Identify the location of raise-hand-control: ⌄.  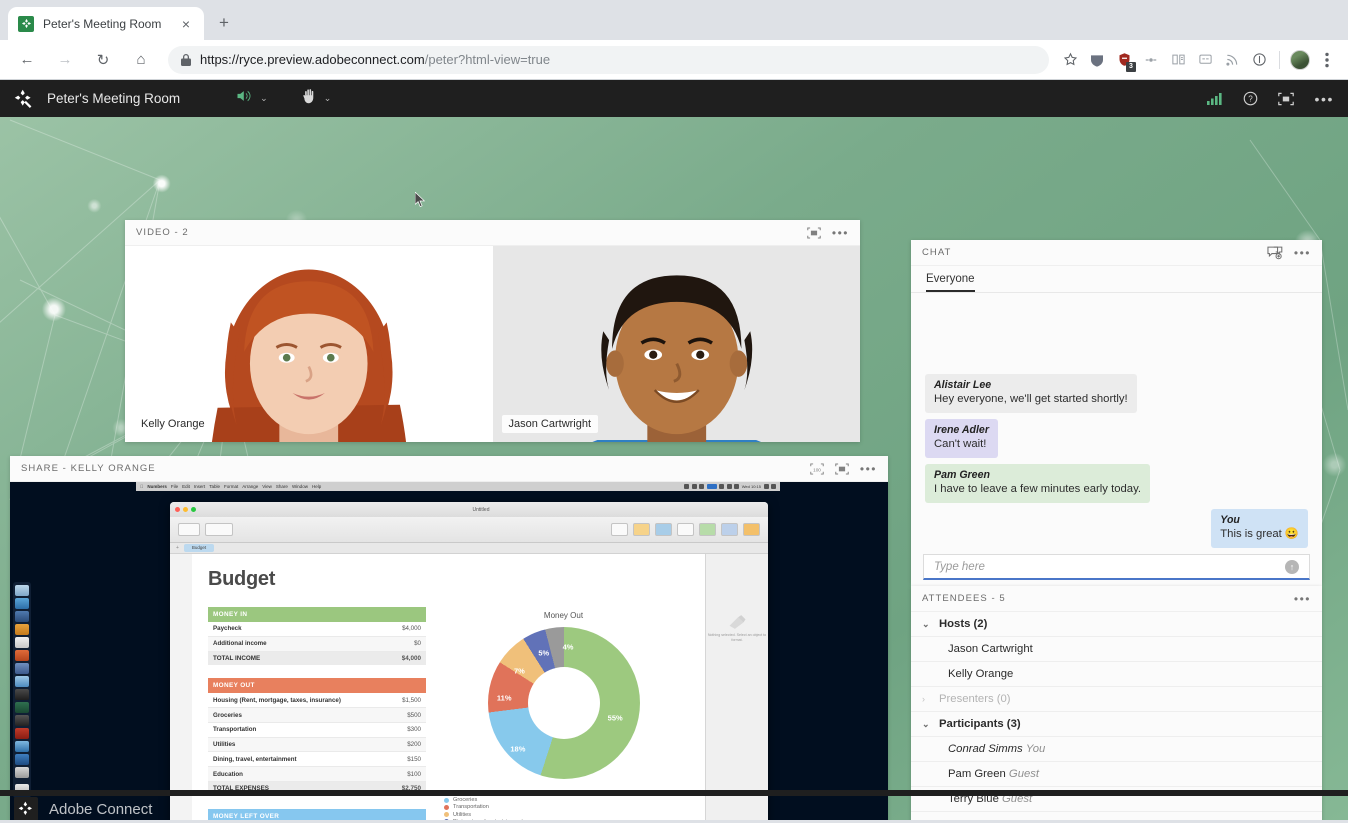
(317, 98).